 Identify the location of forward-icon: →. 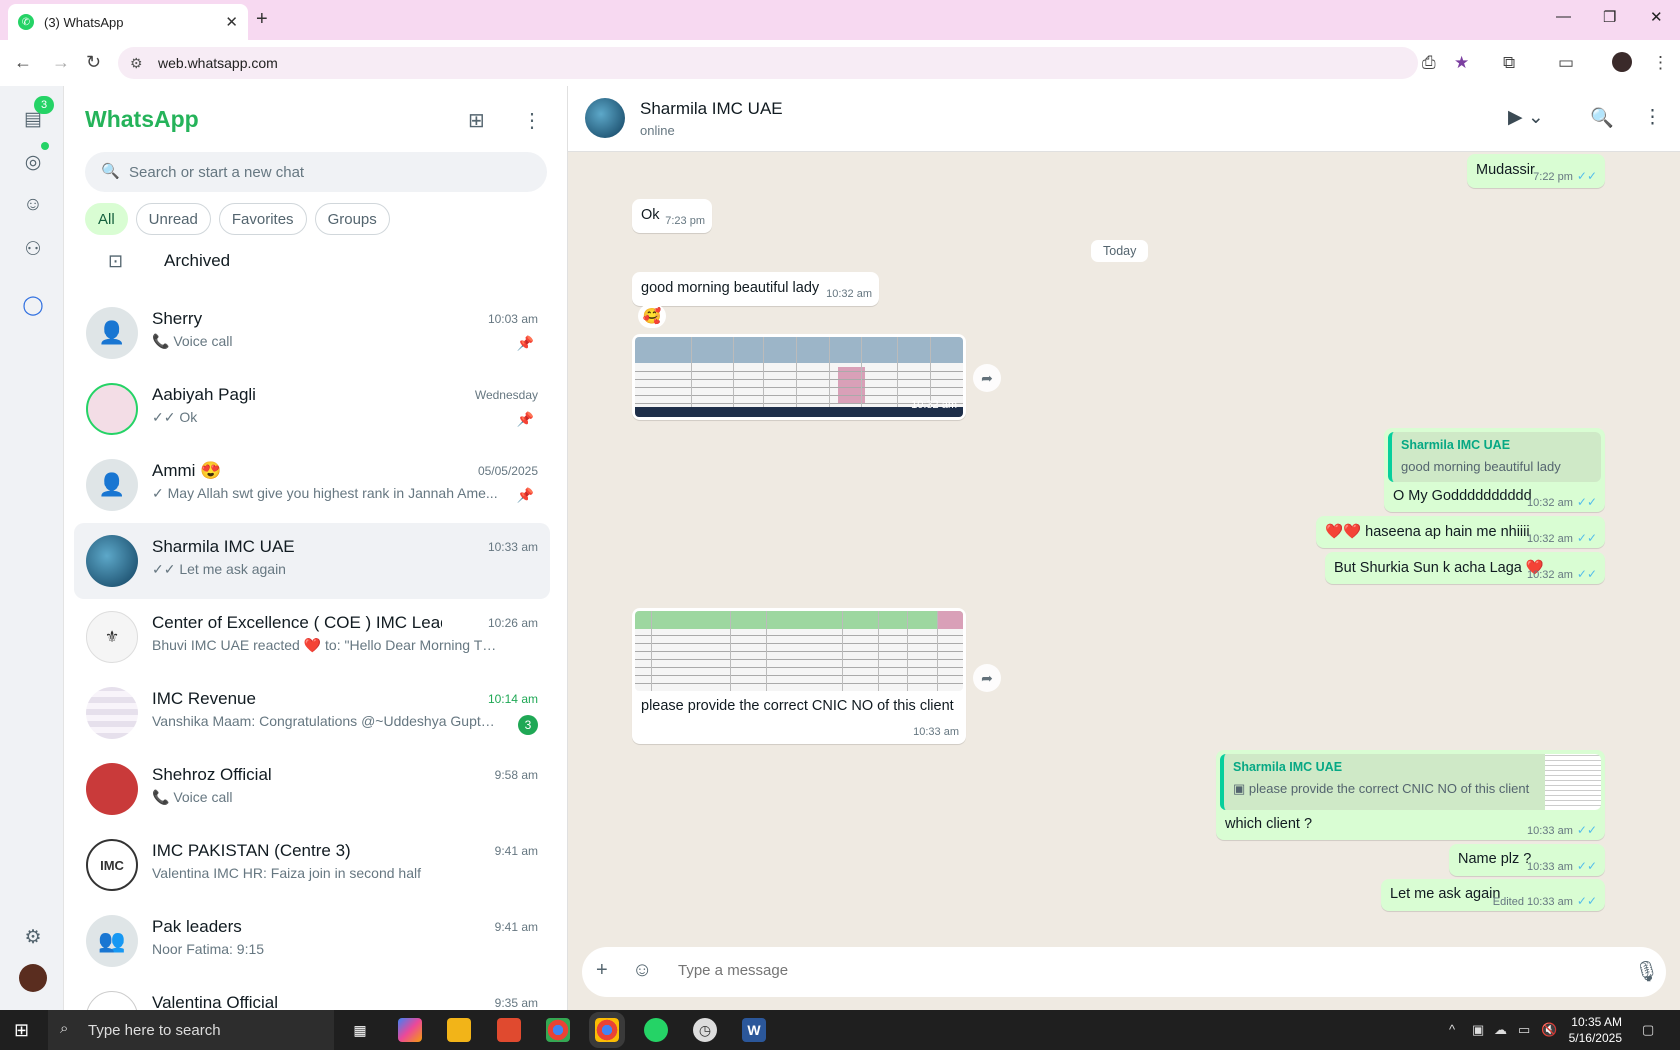
(61, 62).